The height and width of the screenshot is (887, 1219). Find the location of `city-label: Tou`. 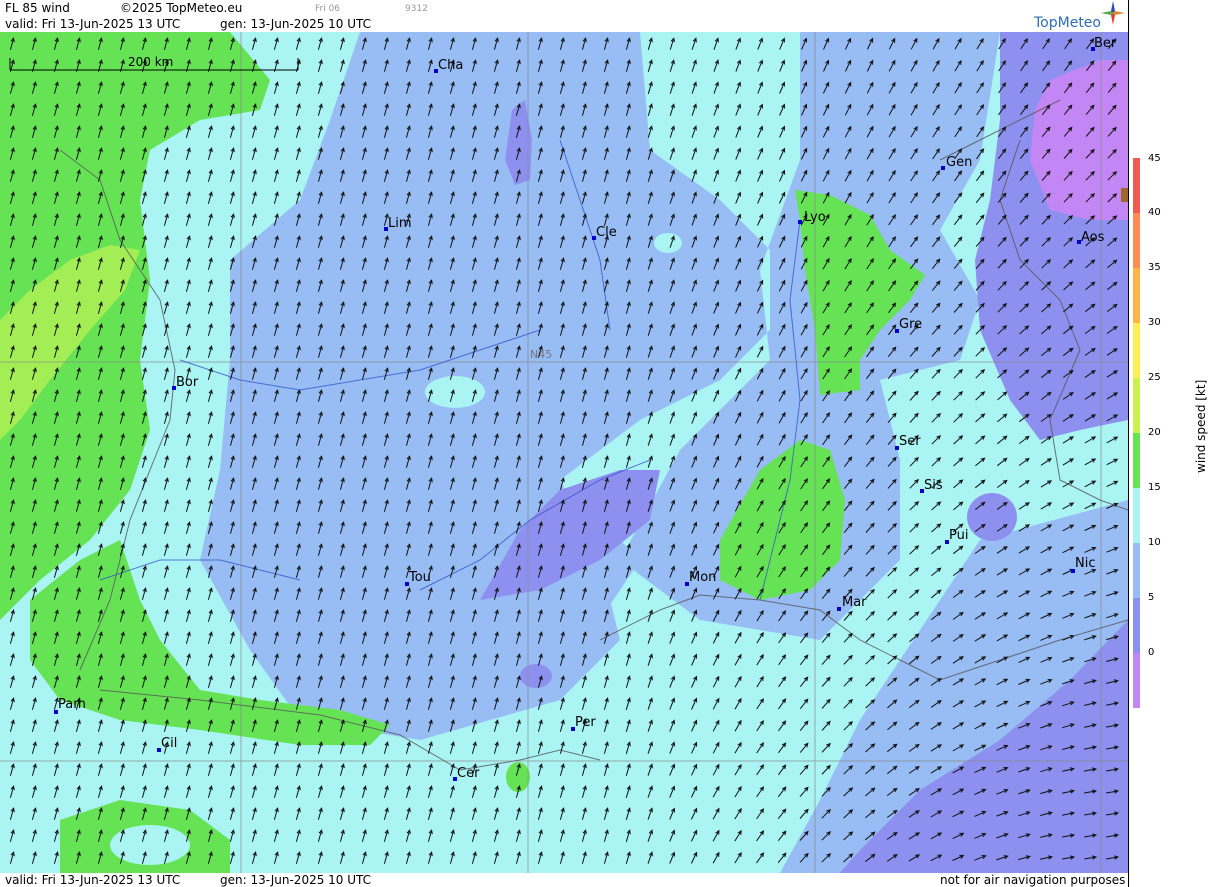

city-label: Tou is located at coordinates (419, 577).